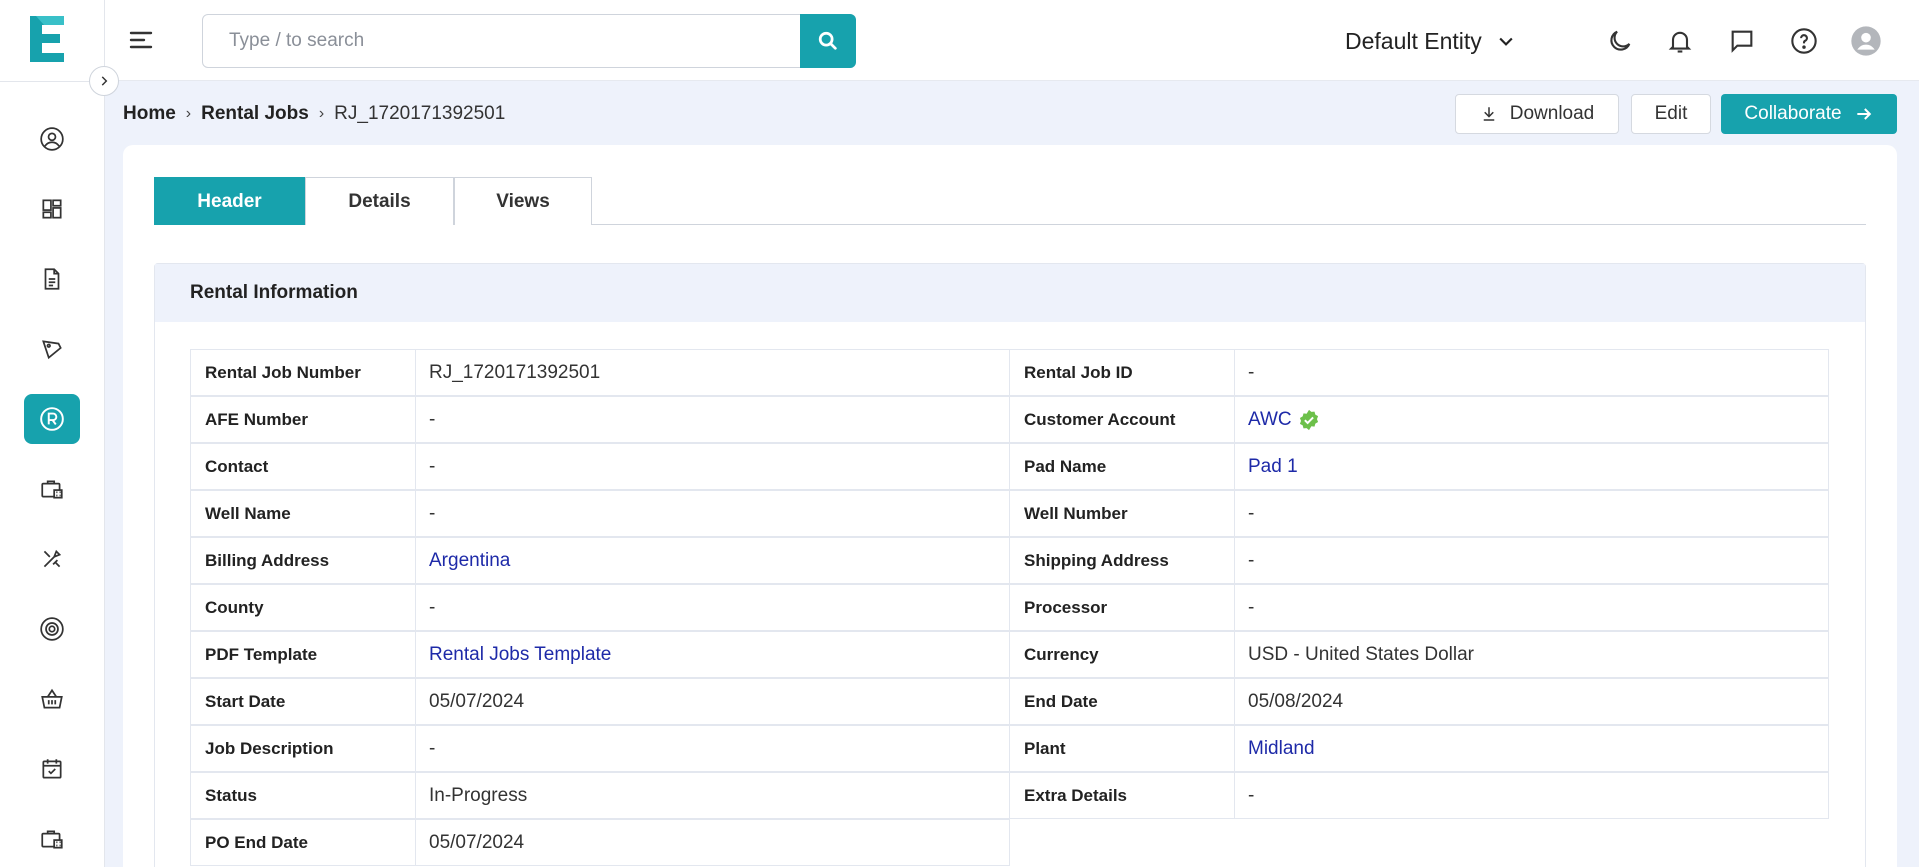  I want to click on field-label: PDF Template, so click(303, 654).